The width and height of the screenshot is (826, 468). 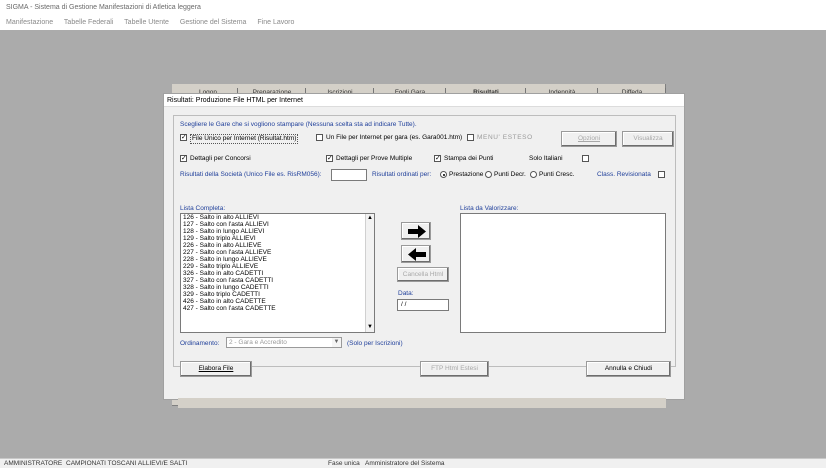 I want to click on menu-tabelle-utente: Tabelle Utente, so click(x=146, y=22).